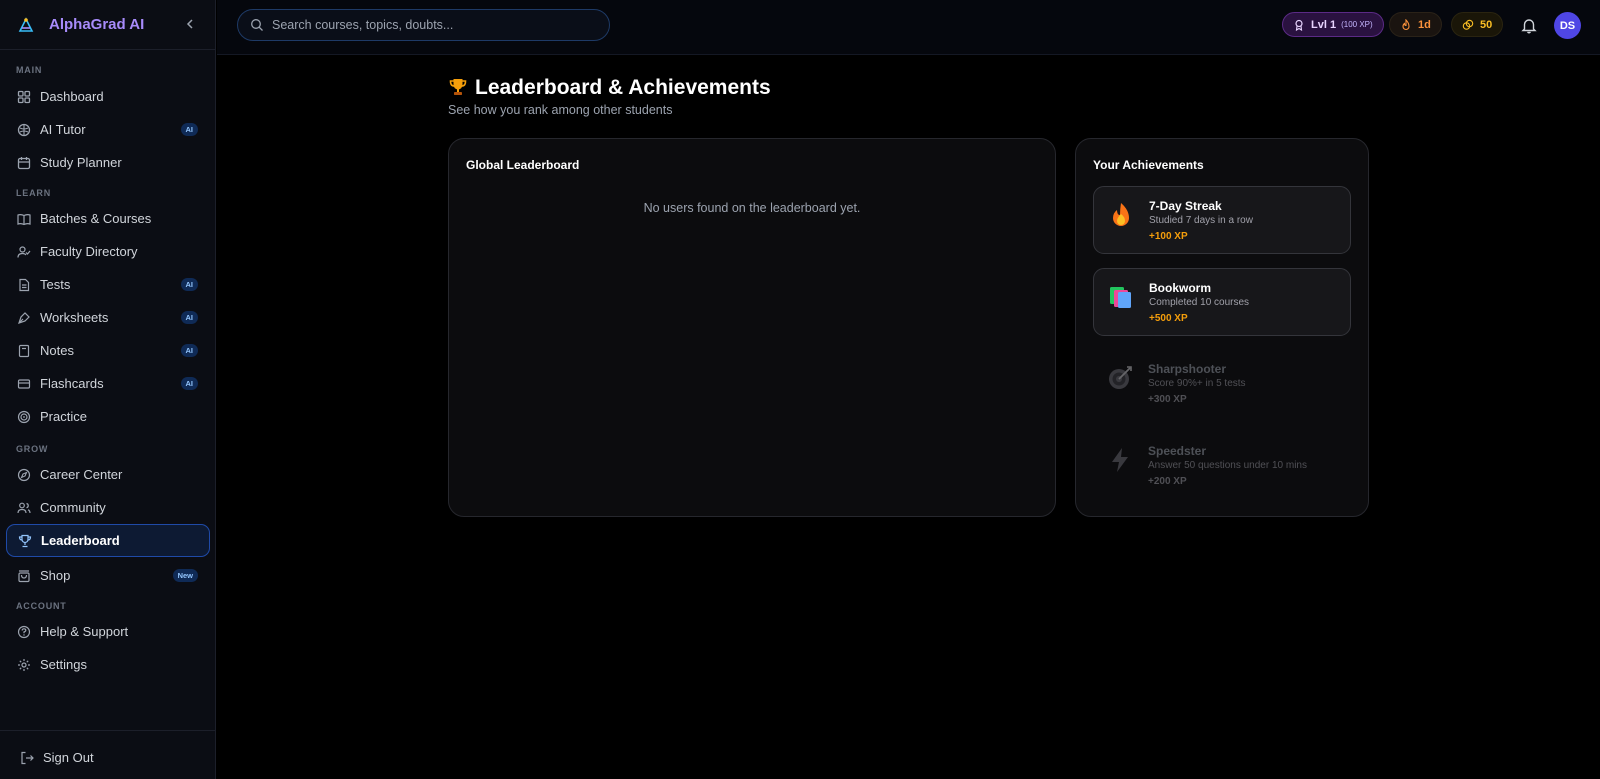 The width and height of the screenshot is (1600, 779). What do you see at coordinates (1227, 465) in the screenshot?
I see `achievement-description: Answer 50 questions under 10 mins` at bounding box center [1227, 465].